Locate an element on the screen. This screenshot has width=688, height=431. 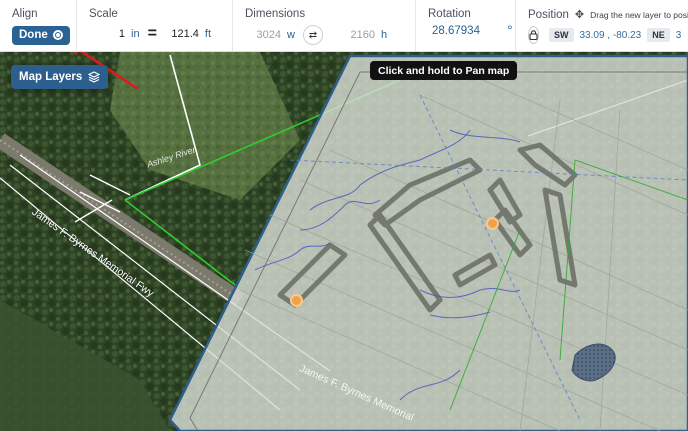
scale-feet-unit: ft is located at coordinates (208, 34).